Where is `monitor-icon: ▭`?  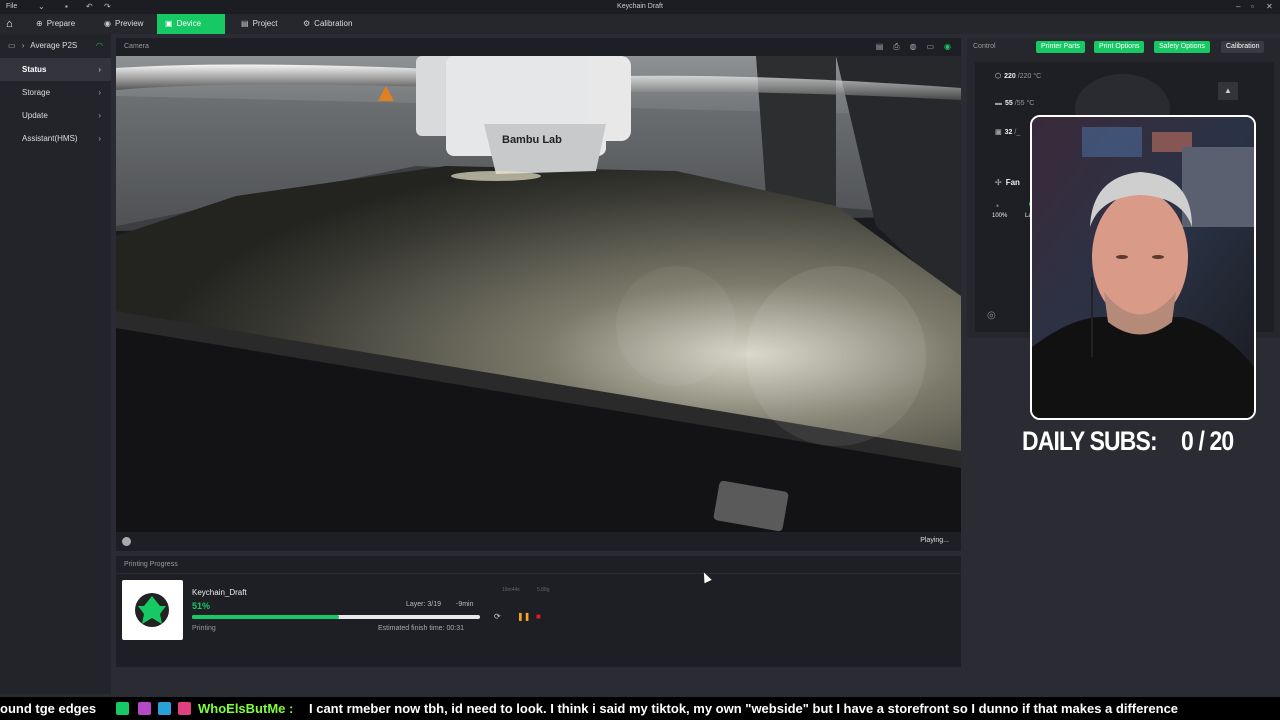 monitor-icon: ▭ is located at coordinates (12, 45).